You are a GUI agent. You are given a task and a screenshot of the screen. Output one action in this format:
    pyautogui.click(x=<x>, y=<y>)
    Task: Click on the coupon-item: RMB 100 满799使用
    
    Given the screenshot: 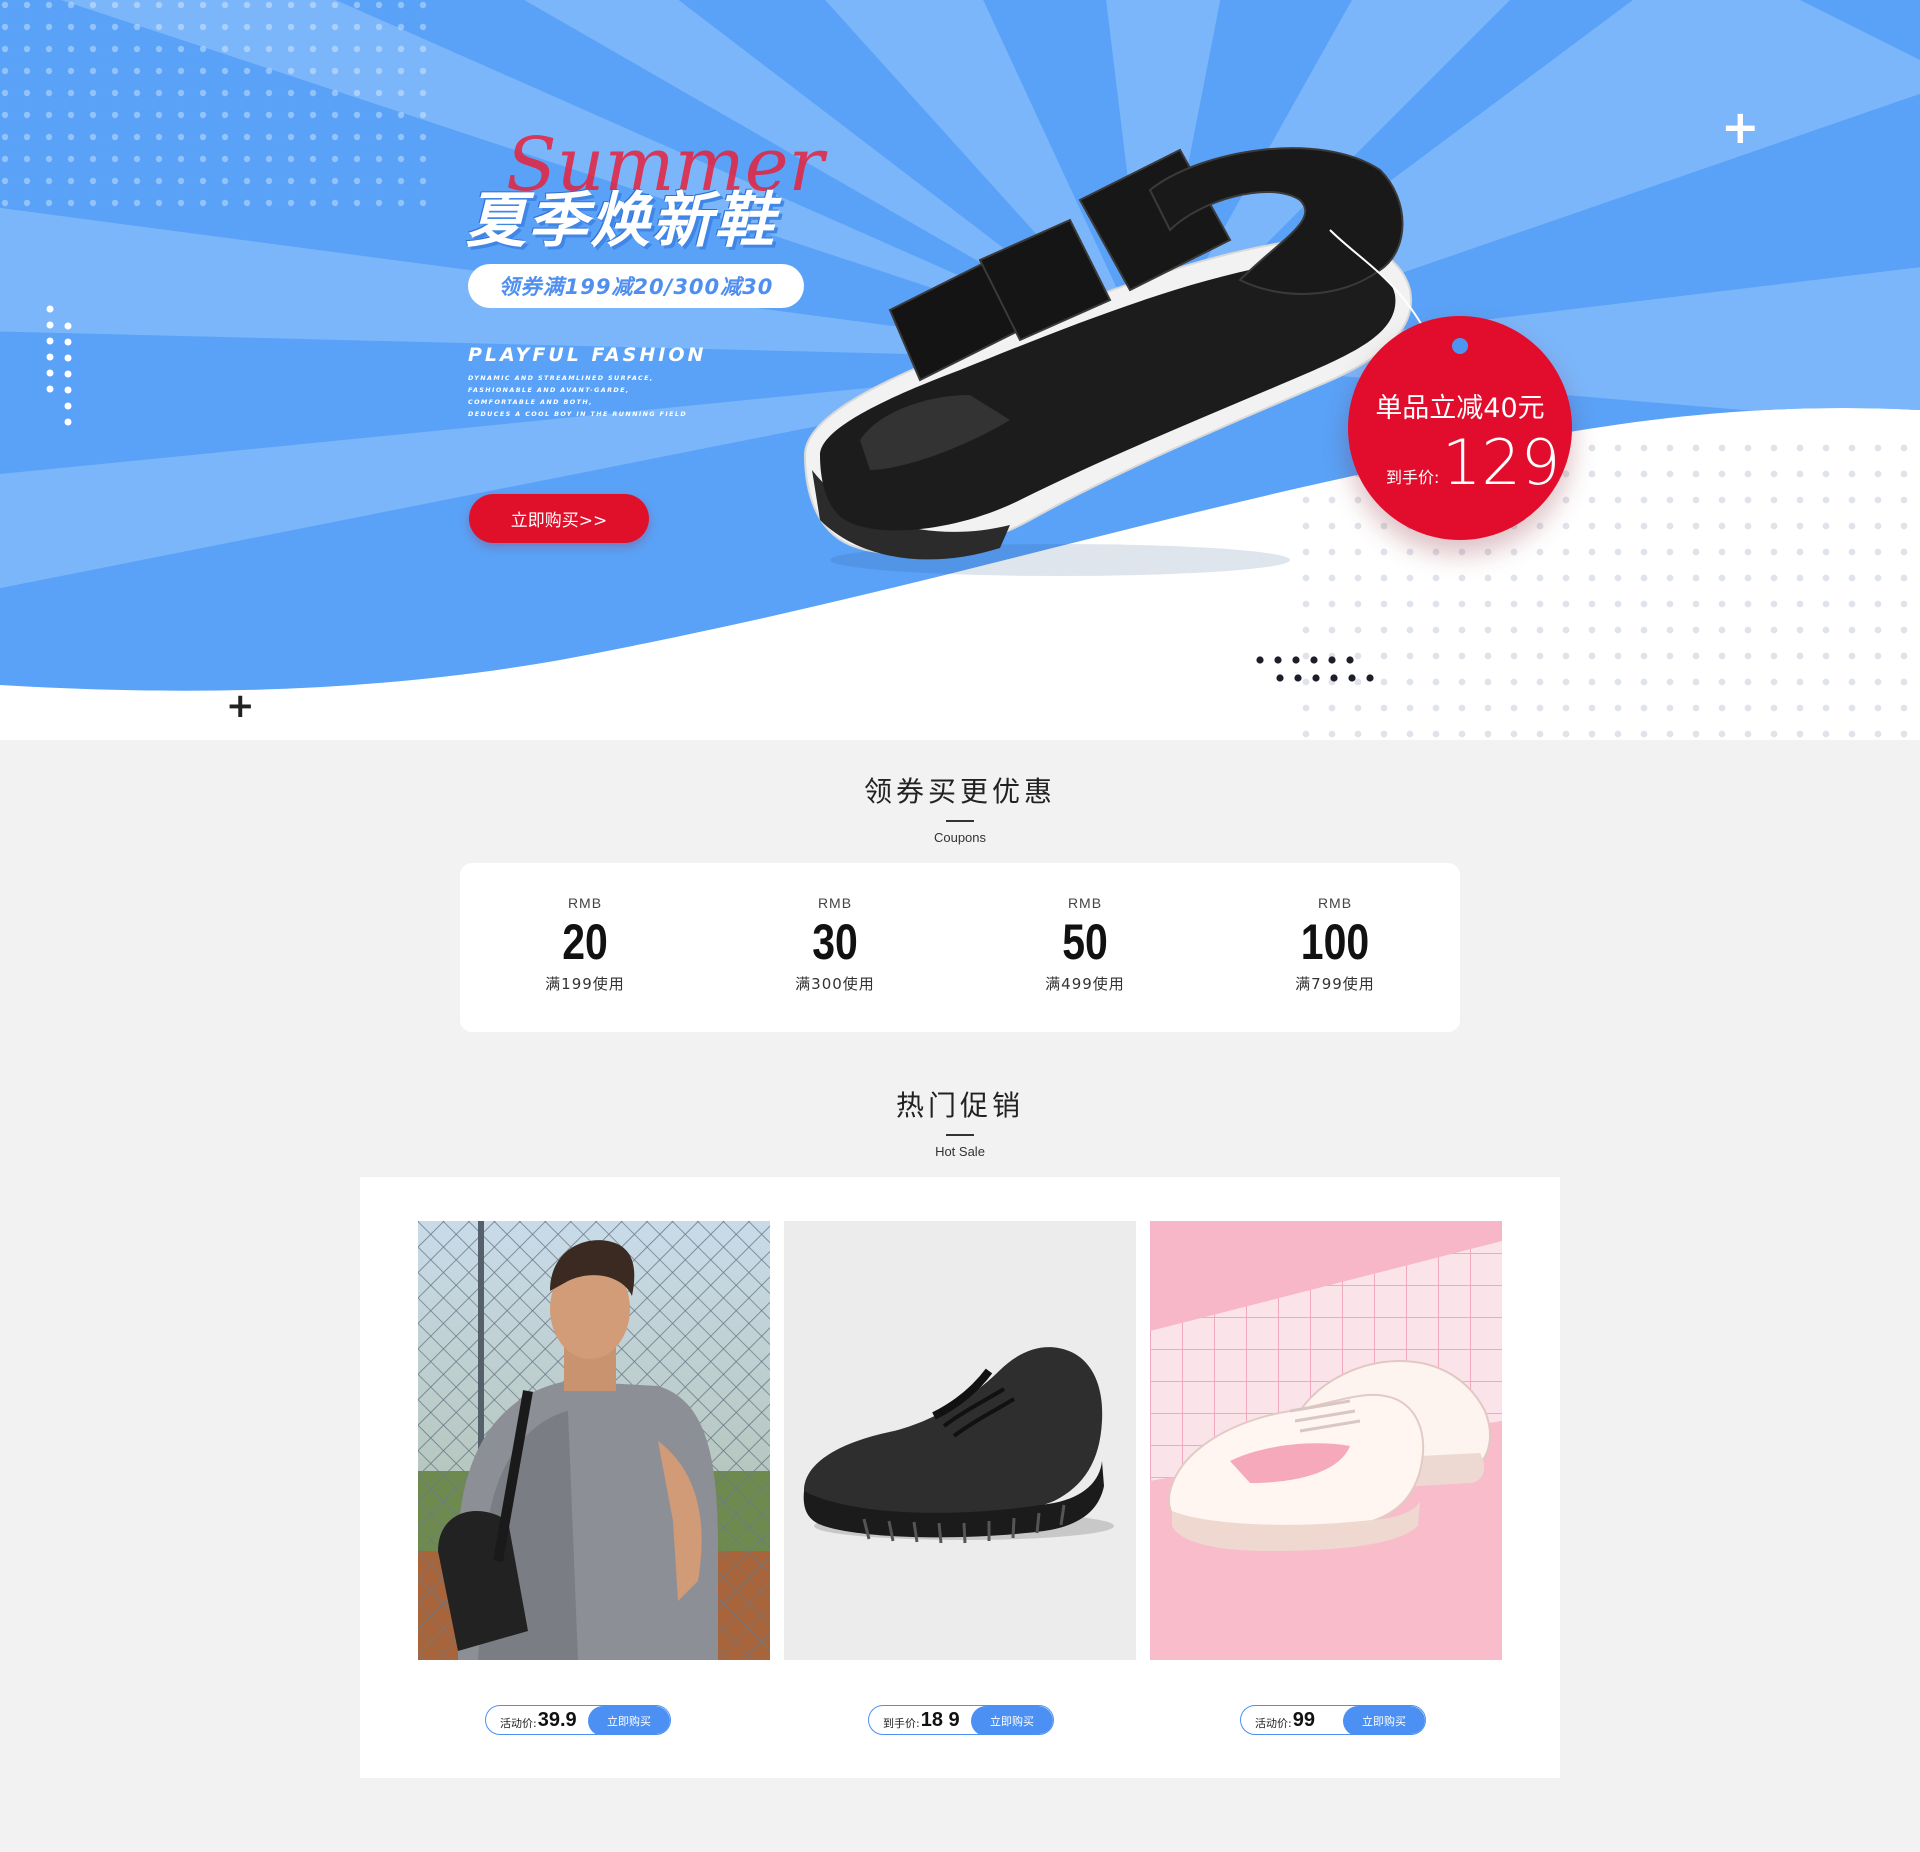 What is the action you would take?
    pyautogui.click(x=1335, y=947)
    